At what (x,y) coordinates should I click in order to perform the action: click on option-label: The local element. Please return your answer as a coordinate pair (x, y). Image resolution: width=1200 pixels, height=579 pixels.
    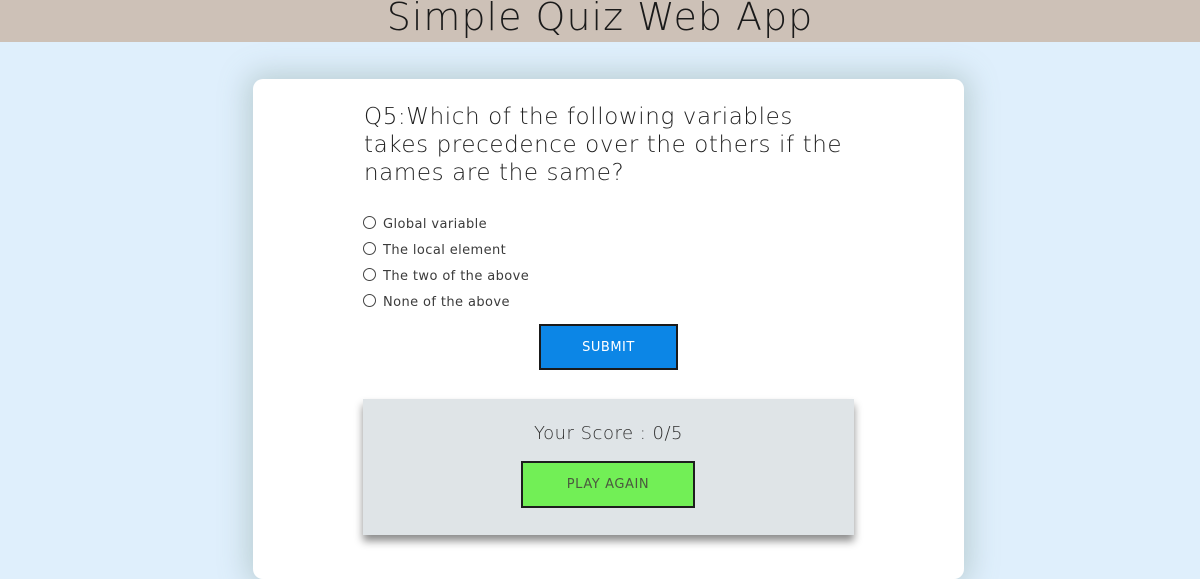
    Looking at the image, I should click on (445, 250).